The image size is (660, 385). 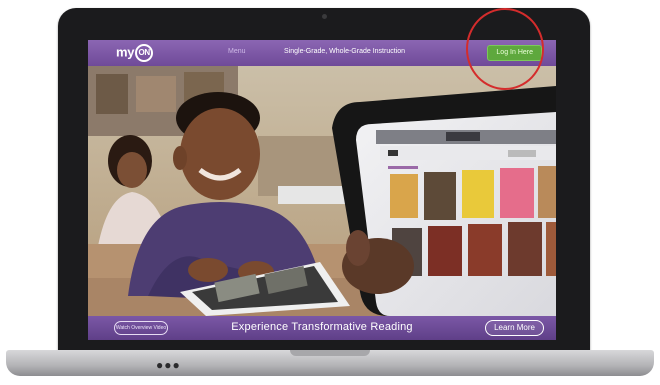 What do you see at coordinates (125, 52) in the screenshot?
I see `logo-text: my` at bounding box center [125, 52].